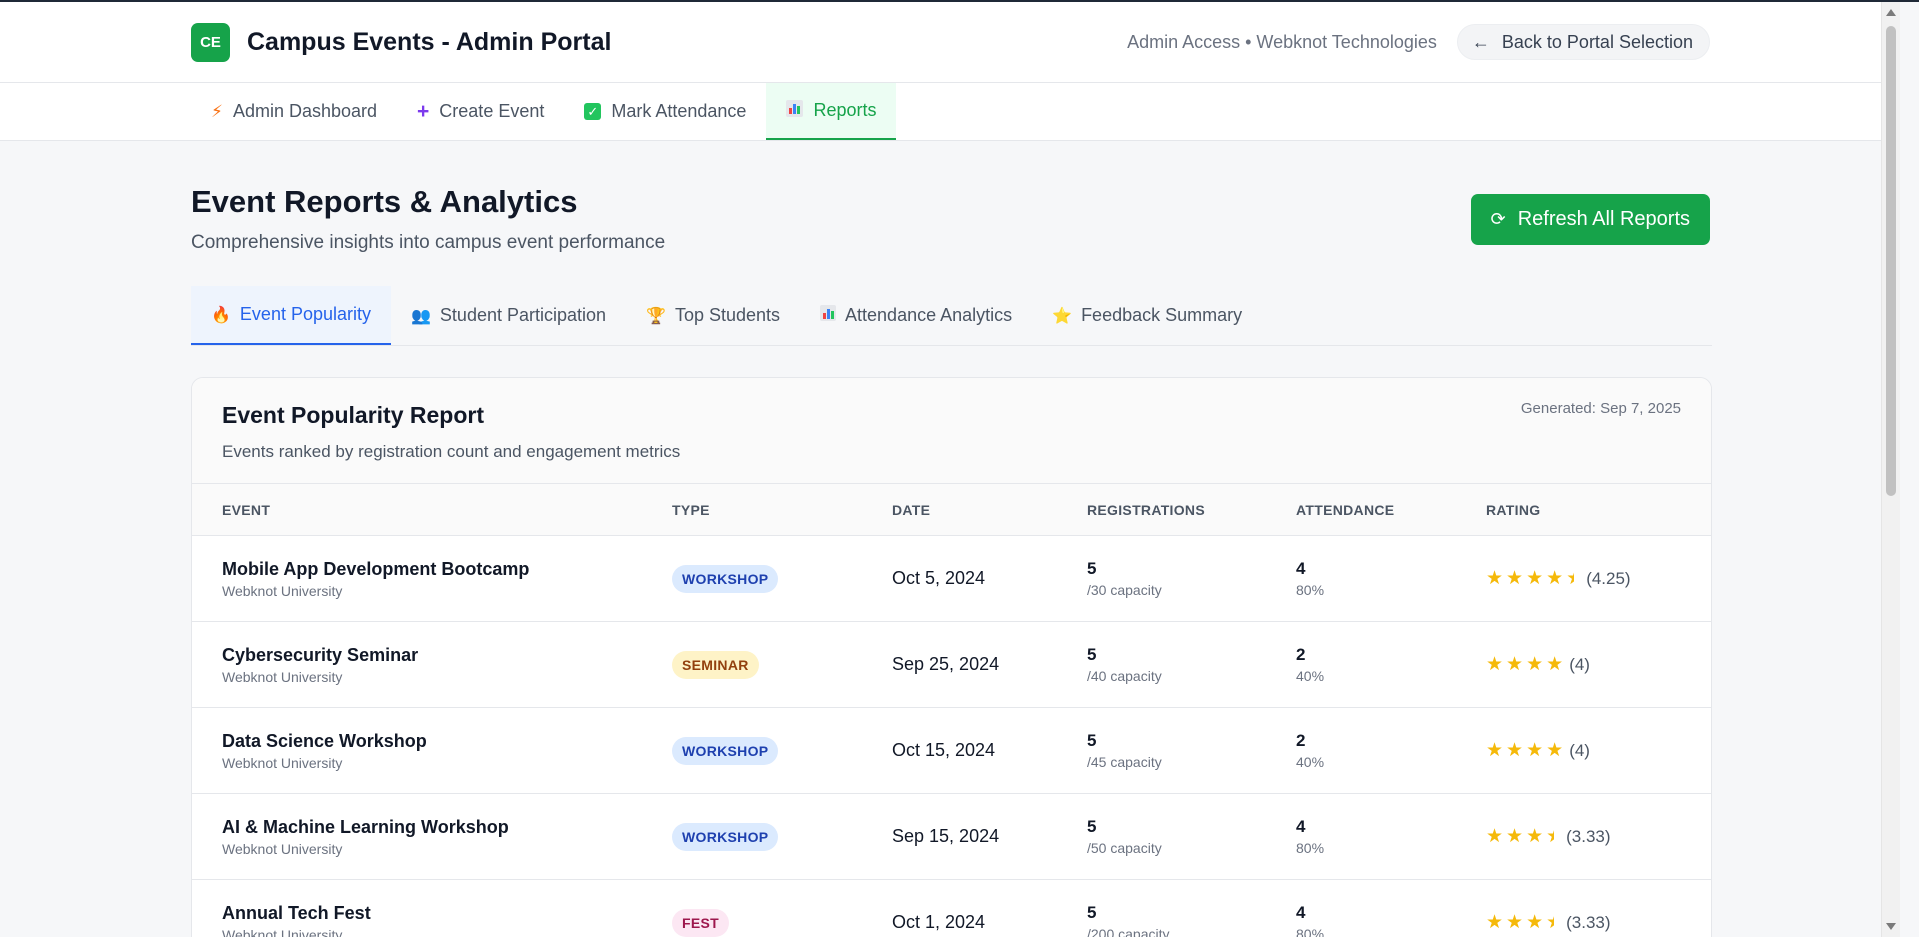 This screenshot has height=937, width=1919. What do you see at coordinates (423, 111) in the screenshot?
I see `plus-icon: +` at bounding box center [423, 111].